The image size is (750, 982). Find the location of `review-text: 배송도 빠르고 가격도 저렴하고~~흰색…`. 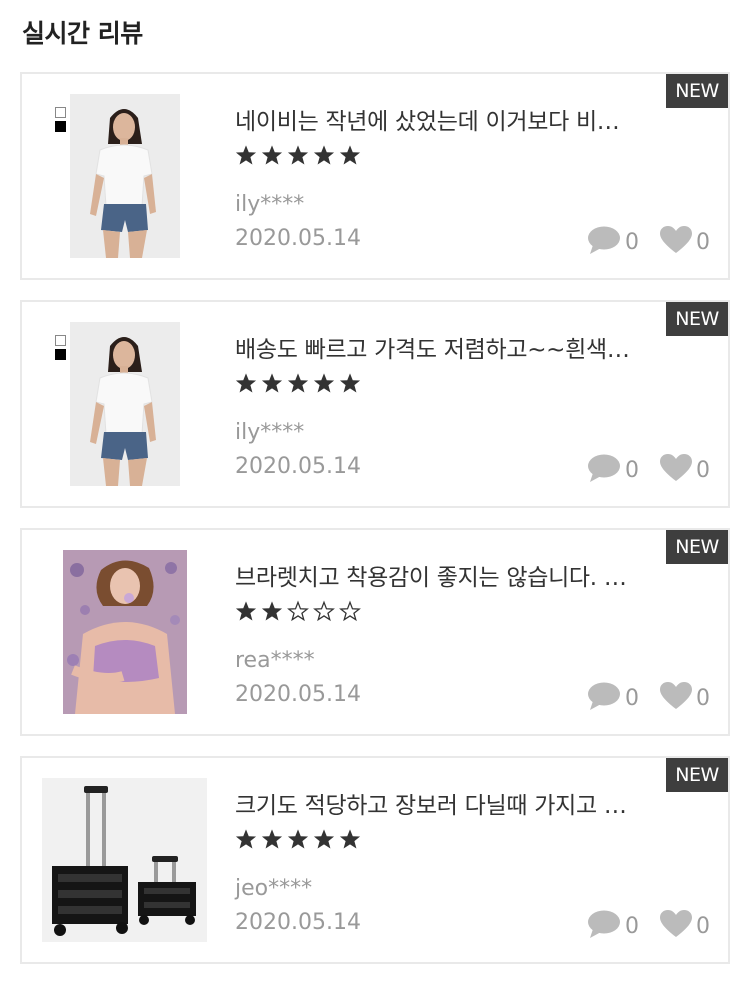

review-text: 배송도 빠르고 가격도 저렴하고~~흰색… is located at coordinates (455, 347).